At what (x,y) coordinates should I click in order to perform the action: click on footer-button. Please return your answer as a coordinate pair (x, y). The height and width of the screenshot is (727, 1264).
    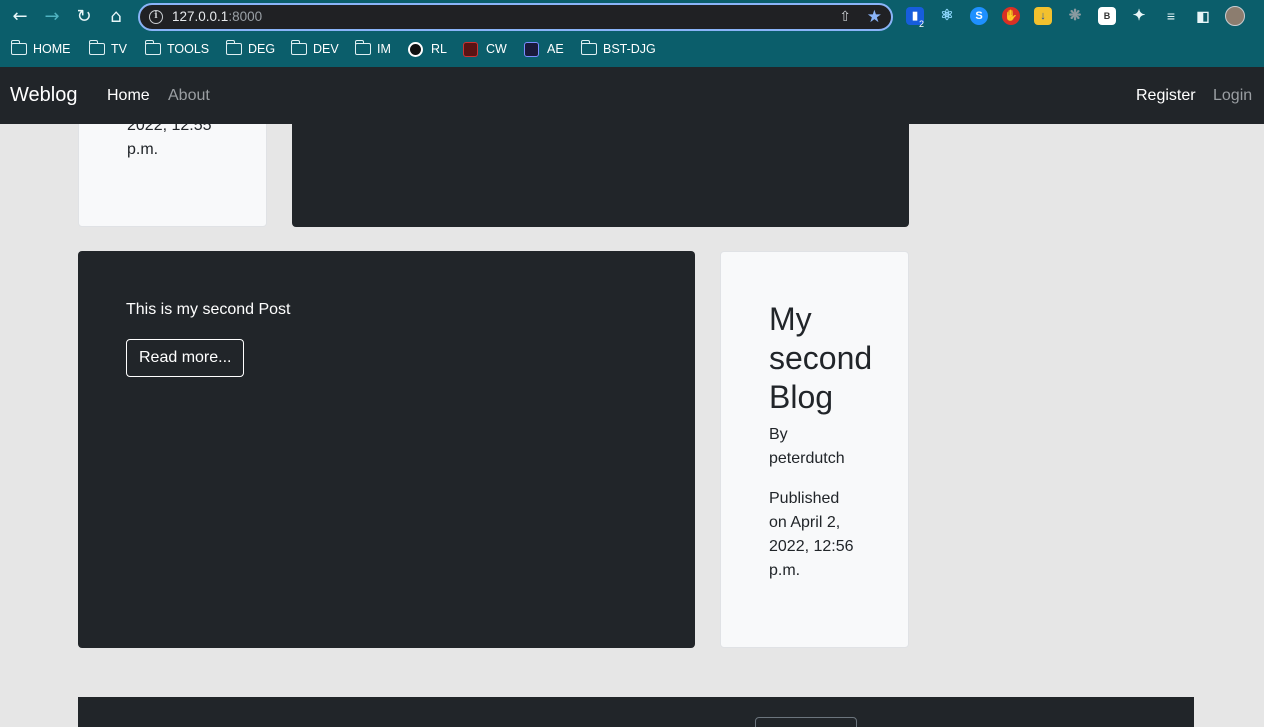
    Looking at the image, I should click on (806, 722).